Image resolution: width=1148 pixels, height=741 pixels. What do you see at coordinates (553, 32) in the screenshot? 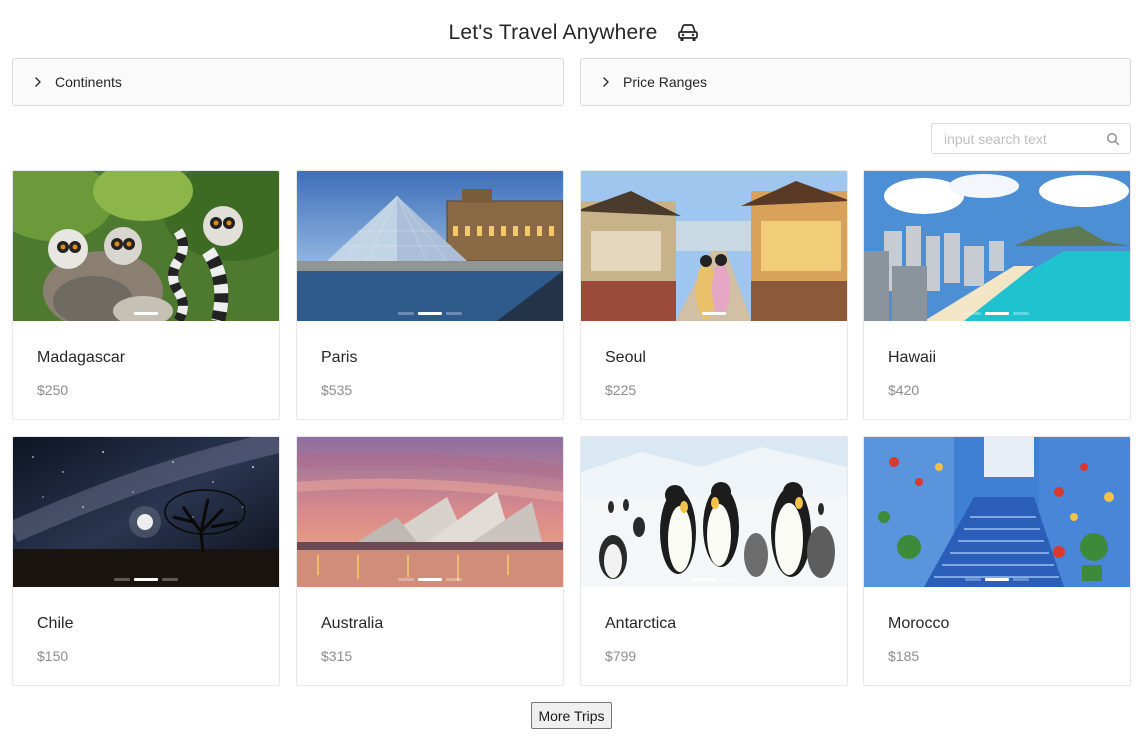
I see `page-title: Let's Travel Anywhere` at bounding box center [553, 32].